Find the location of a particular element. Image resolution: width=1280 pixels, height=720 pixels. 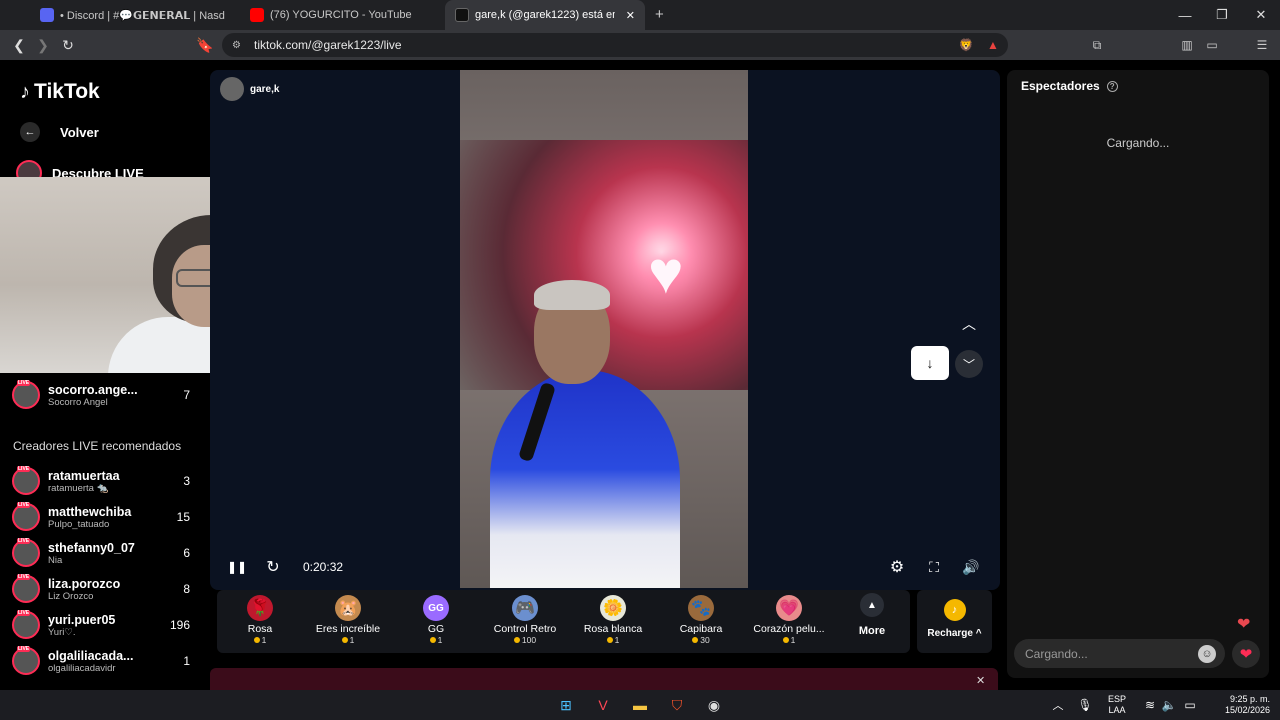

recharge-button: ♪ Recharge ^ is located at coordinates (954, 621).